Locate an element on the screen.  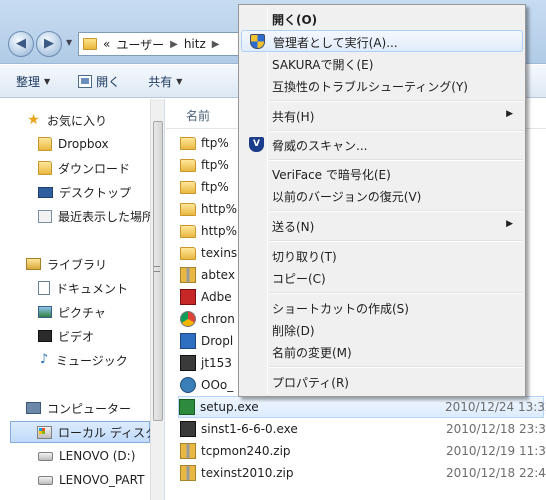
pictures-icon is located at coordinates (45, 312).